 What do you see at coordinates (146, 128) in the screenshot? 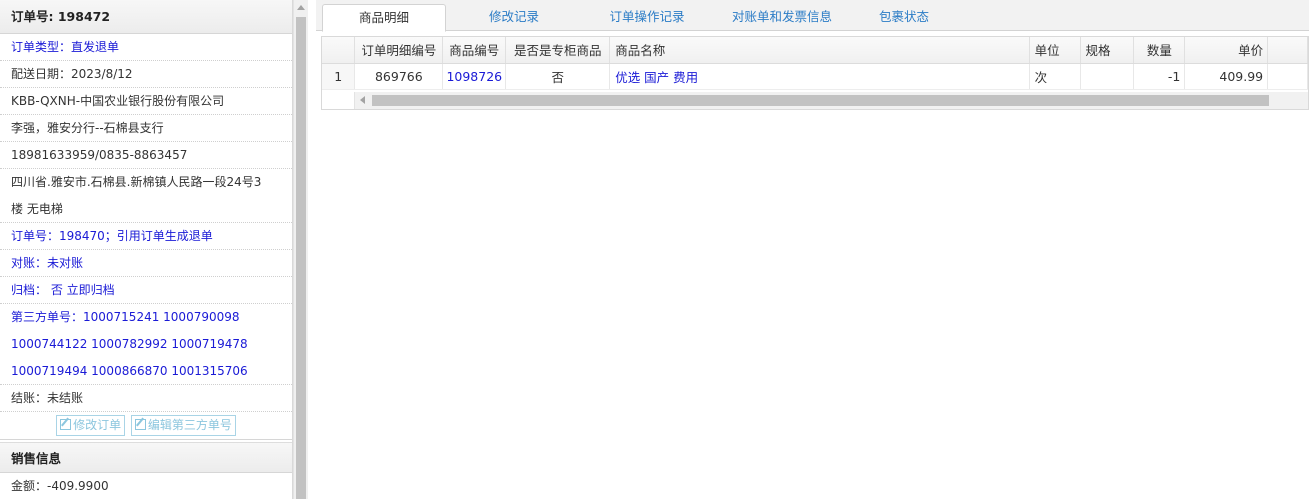
I see `contact-person: 李强，雅安分行--石棉县支行` at bounding box center [146, 128].